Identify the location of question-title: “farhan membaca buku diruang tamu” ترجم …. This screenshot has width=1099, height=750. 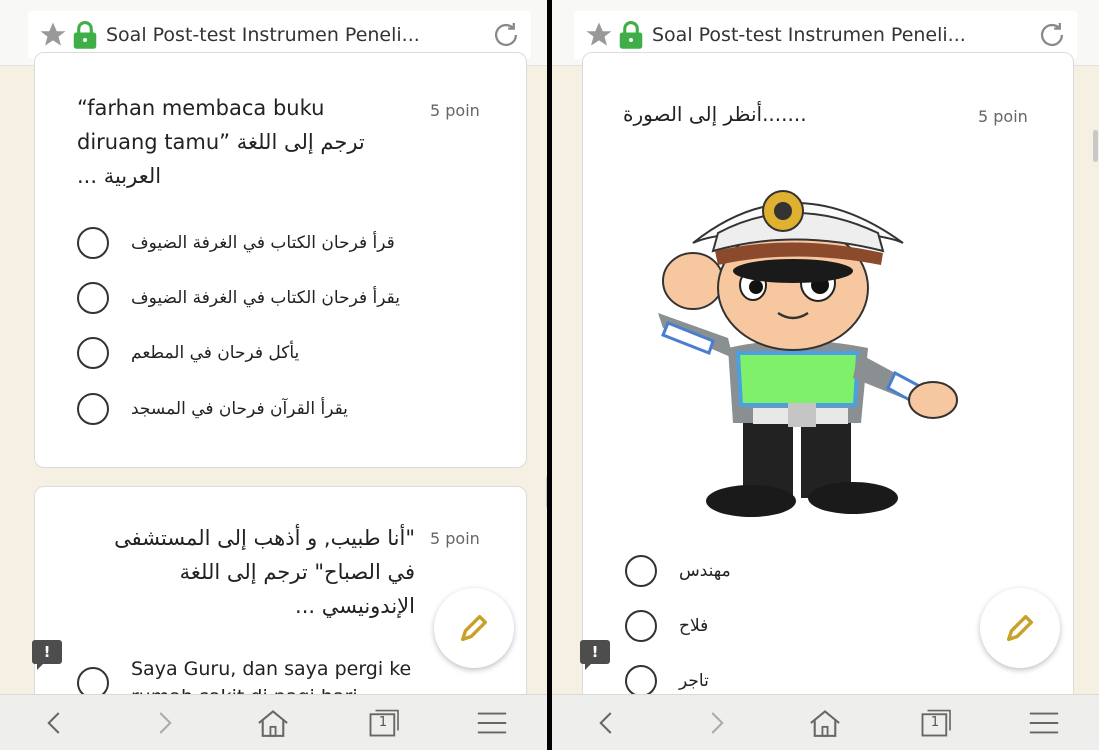
(242, 142).